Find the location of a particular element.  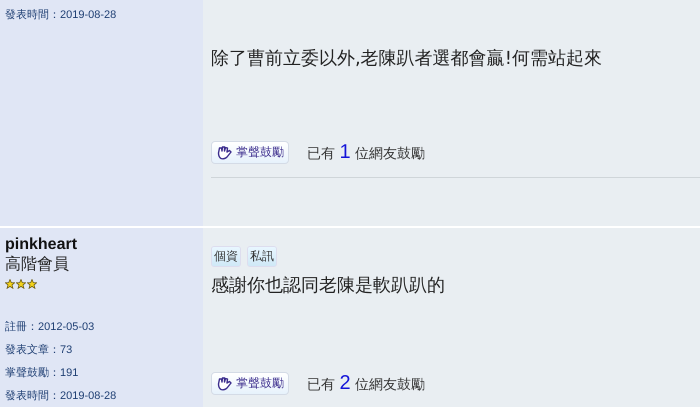

applause-count-text: 已有 1 位網友鼓勵 is located at coordinates (366, 152).